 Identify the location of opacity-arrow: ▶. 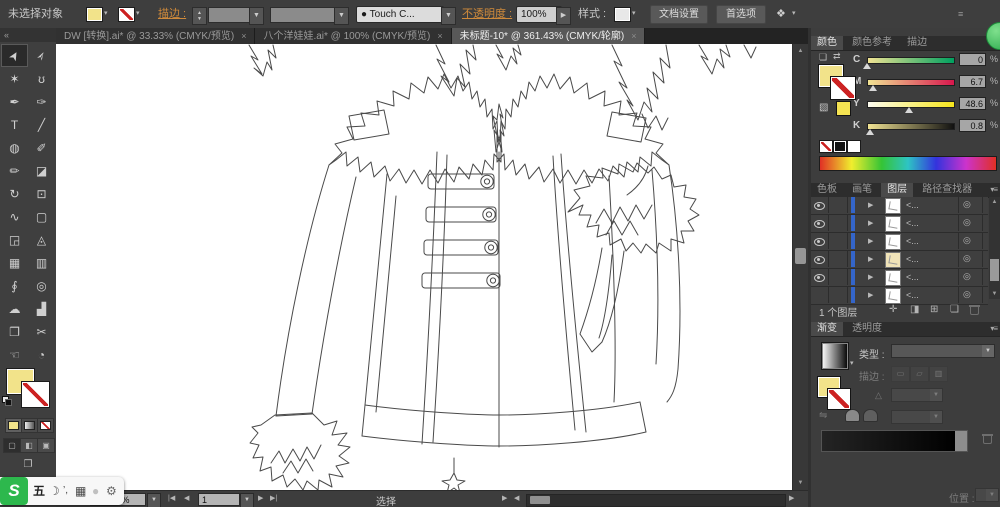
(563, 16).